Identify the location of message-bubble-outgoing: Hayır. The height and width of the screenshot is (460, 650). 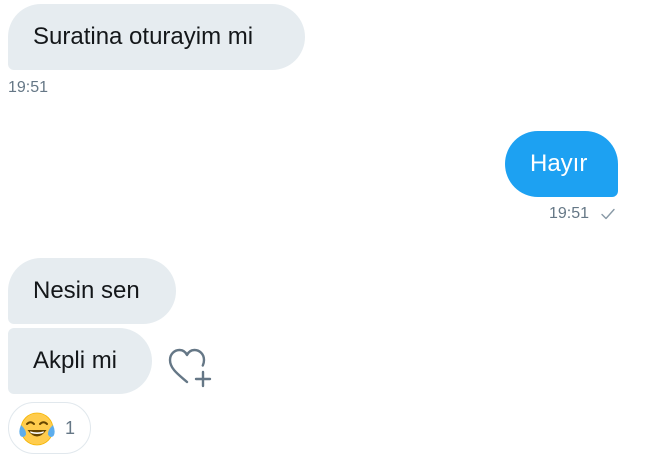
(561, 164).